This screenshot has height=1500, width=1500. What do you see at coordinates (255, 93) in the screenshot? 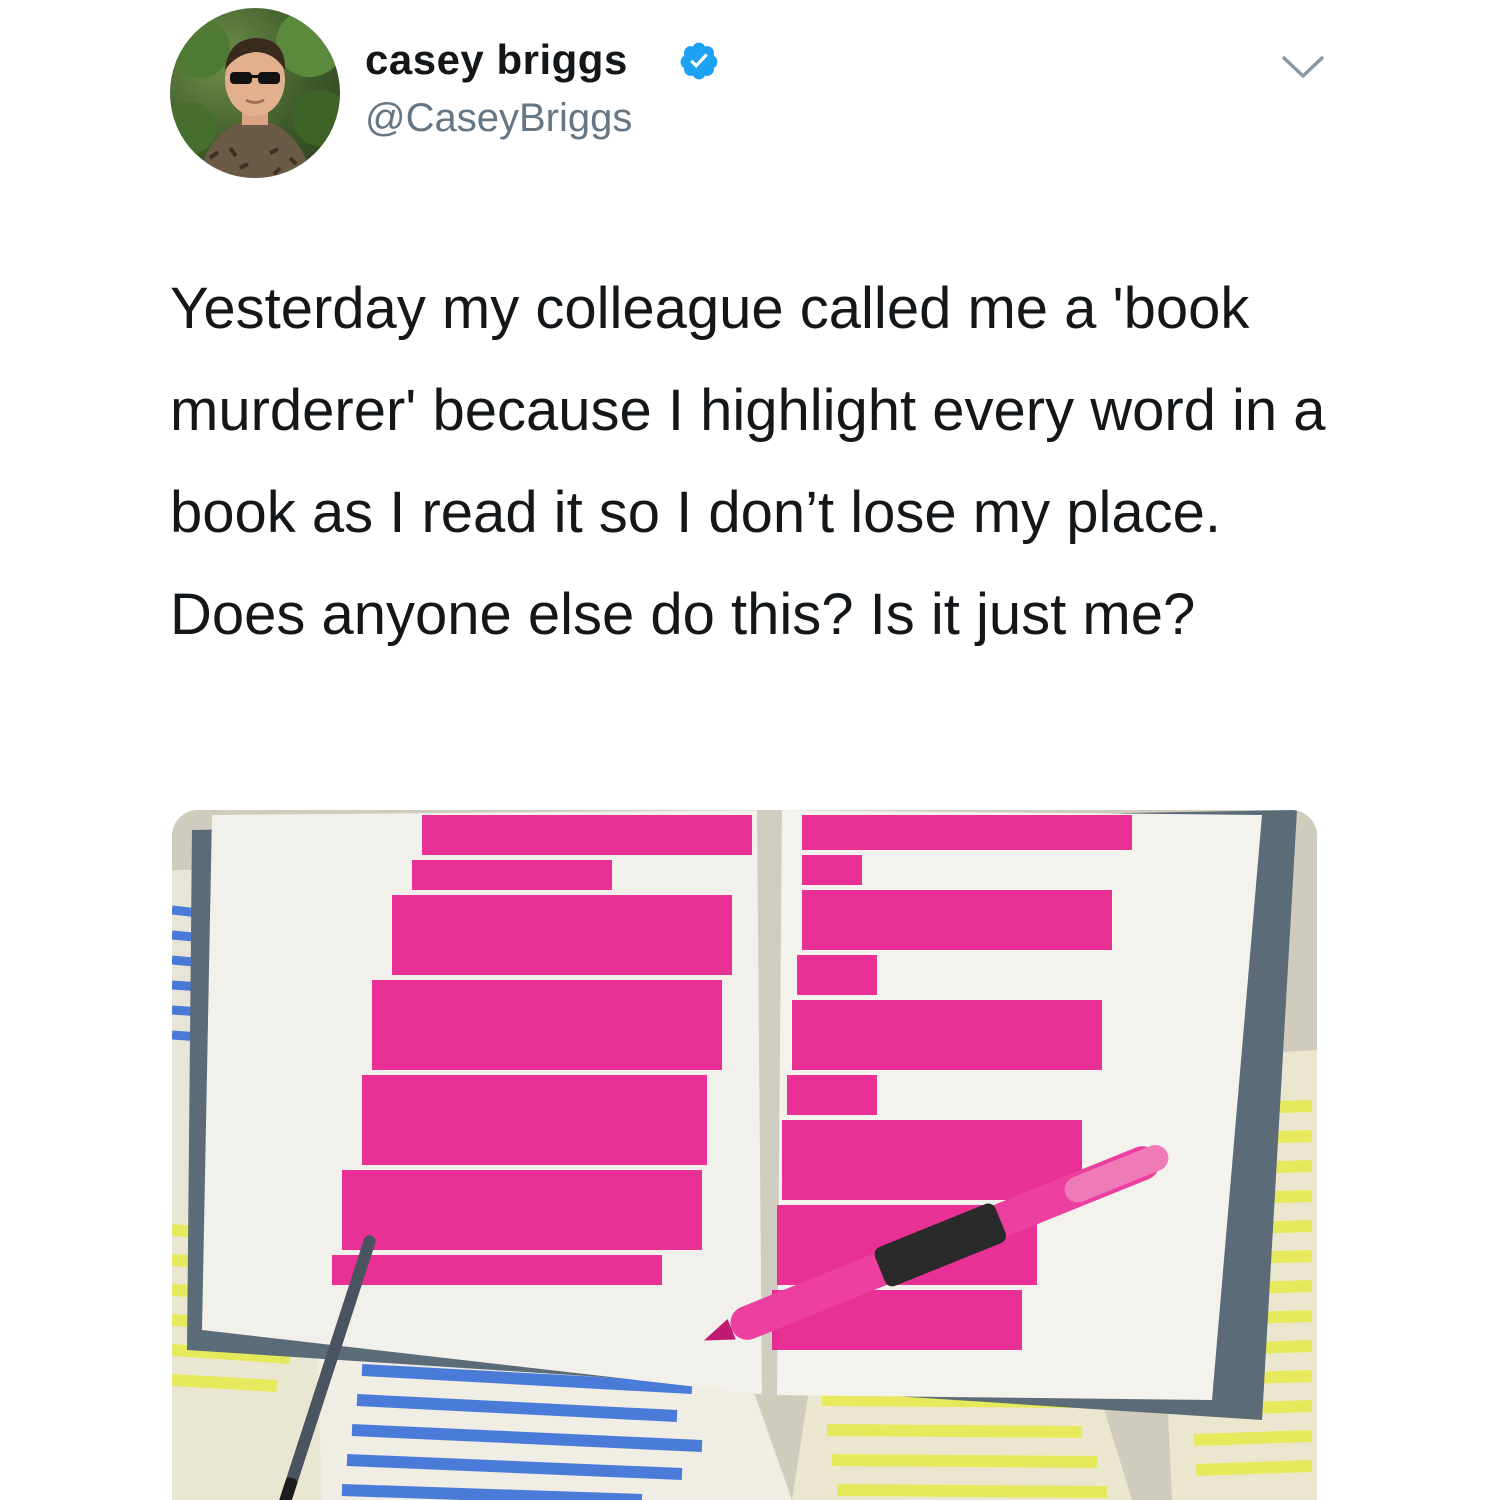
I see `avatar` at bounding box center [255, 93].